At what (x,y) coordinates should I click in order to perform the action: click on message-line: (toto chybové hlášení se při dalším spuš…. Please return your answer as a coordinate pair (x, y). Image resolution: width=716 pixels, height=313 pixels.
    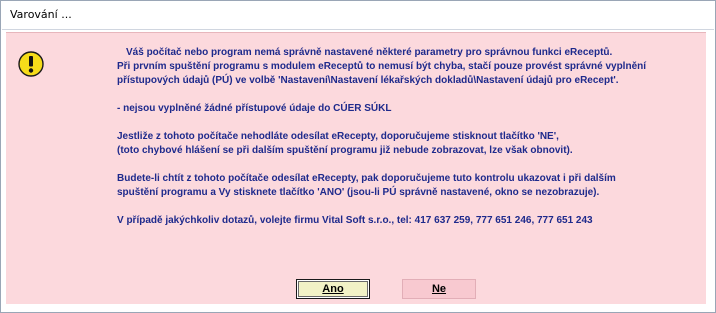
    Looking at the image, I should click on (345, 150).